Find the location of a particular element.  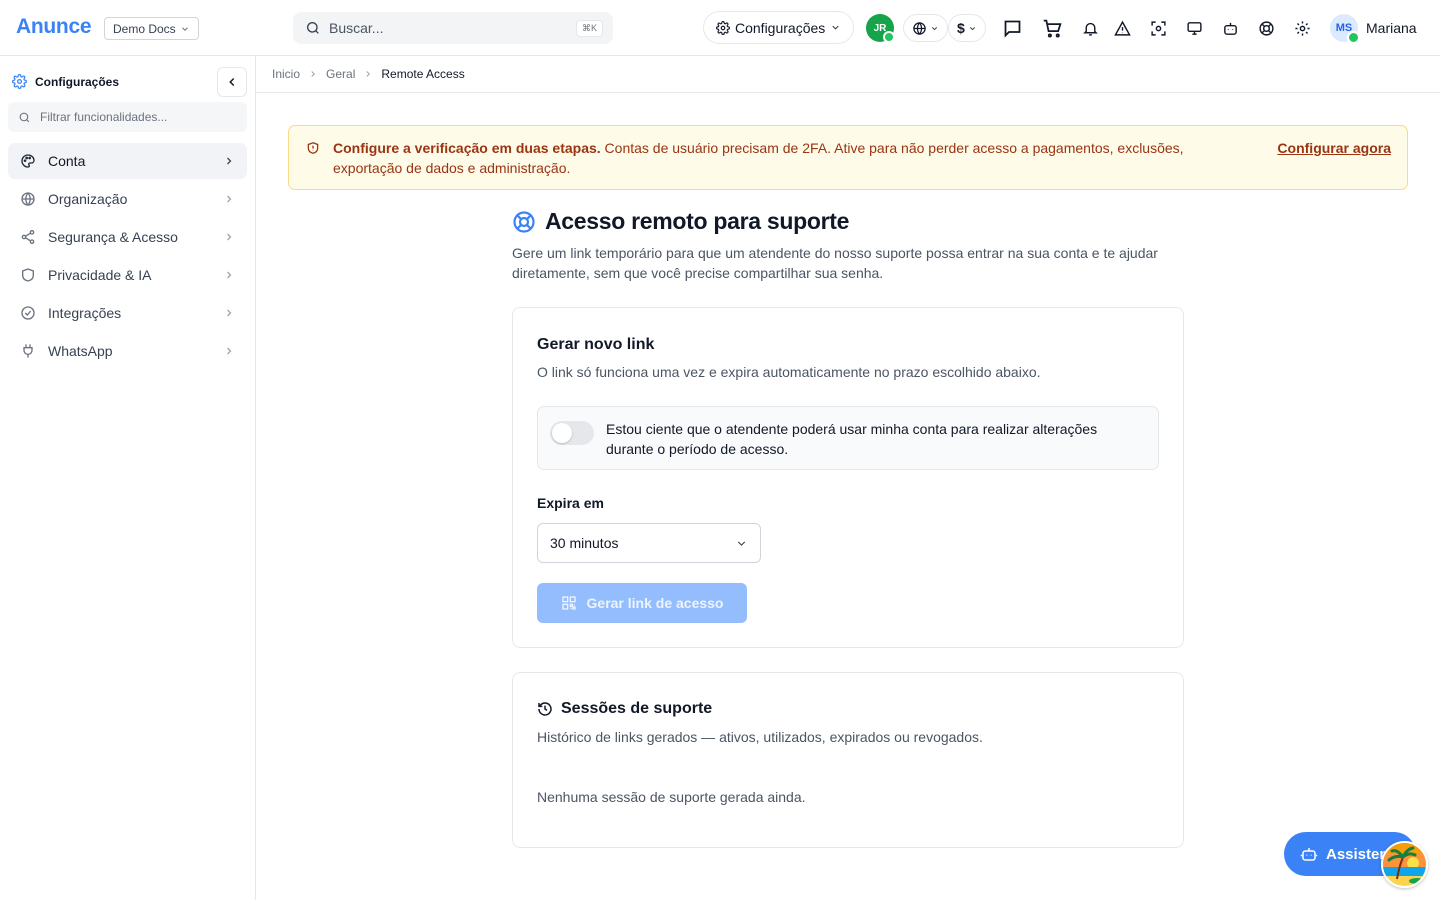

breadcrumb-current: Remote Access is located at coordinates (423, 74).